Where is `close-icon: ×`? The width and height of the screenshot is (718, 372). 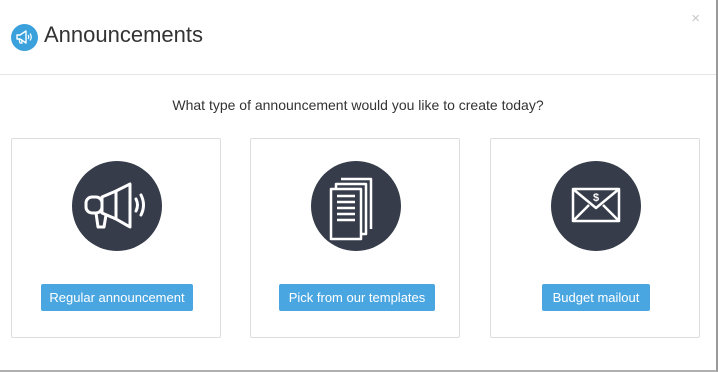 close-icon: × is located at coordinates (695, 18).